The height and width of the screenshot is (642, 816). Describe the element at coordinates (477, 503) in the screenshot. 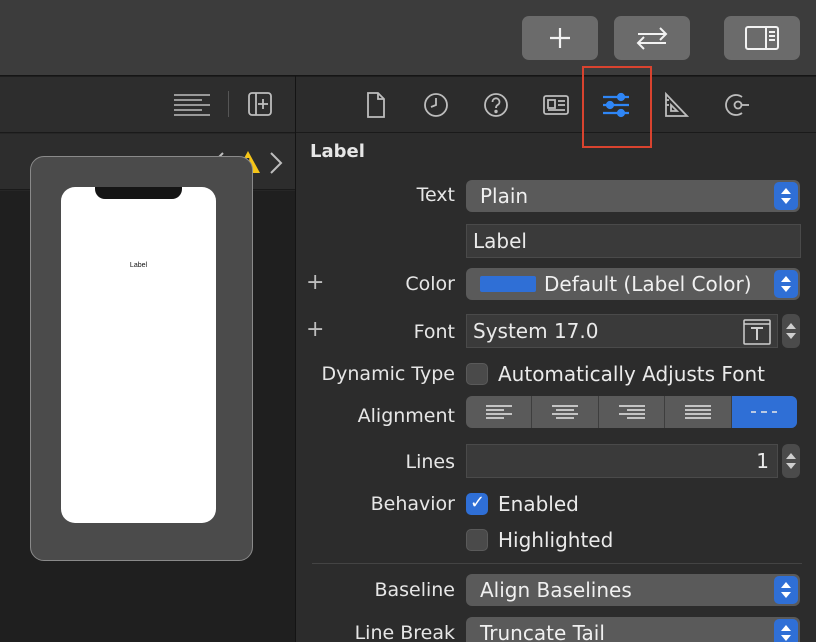

I see `enabled-checkbox` at that location.